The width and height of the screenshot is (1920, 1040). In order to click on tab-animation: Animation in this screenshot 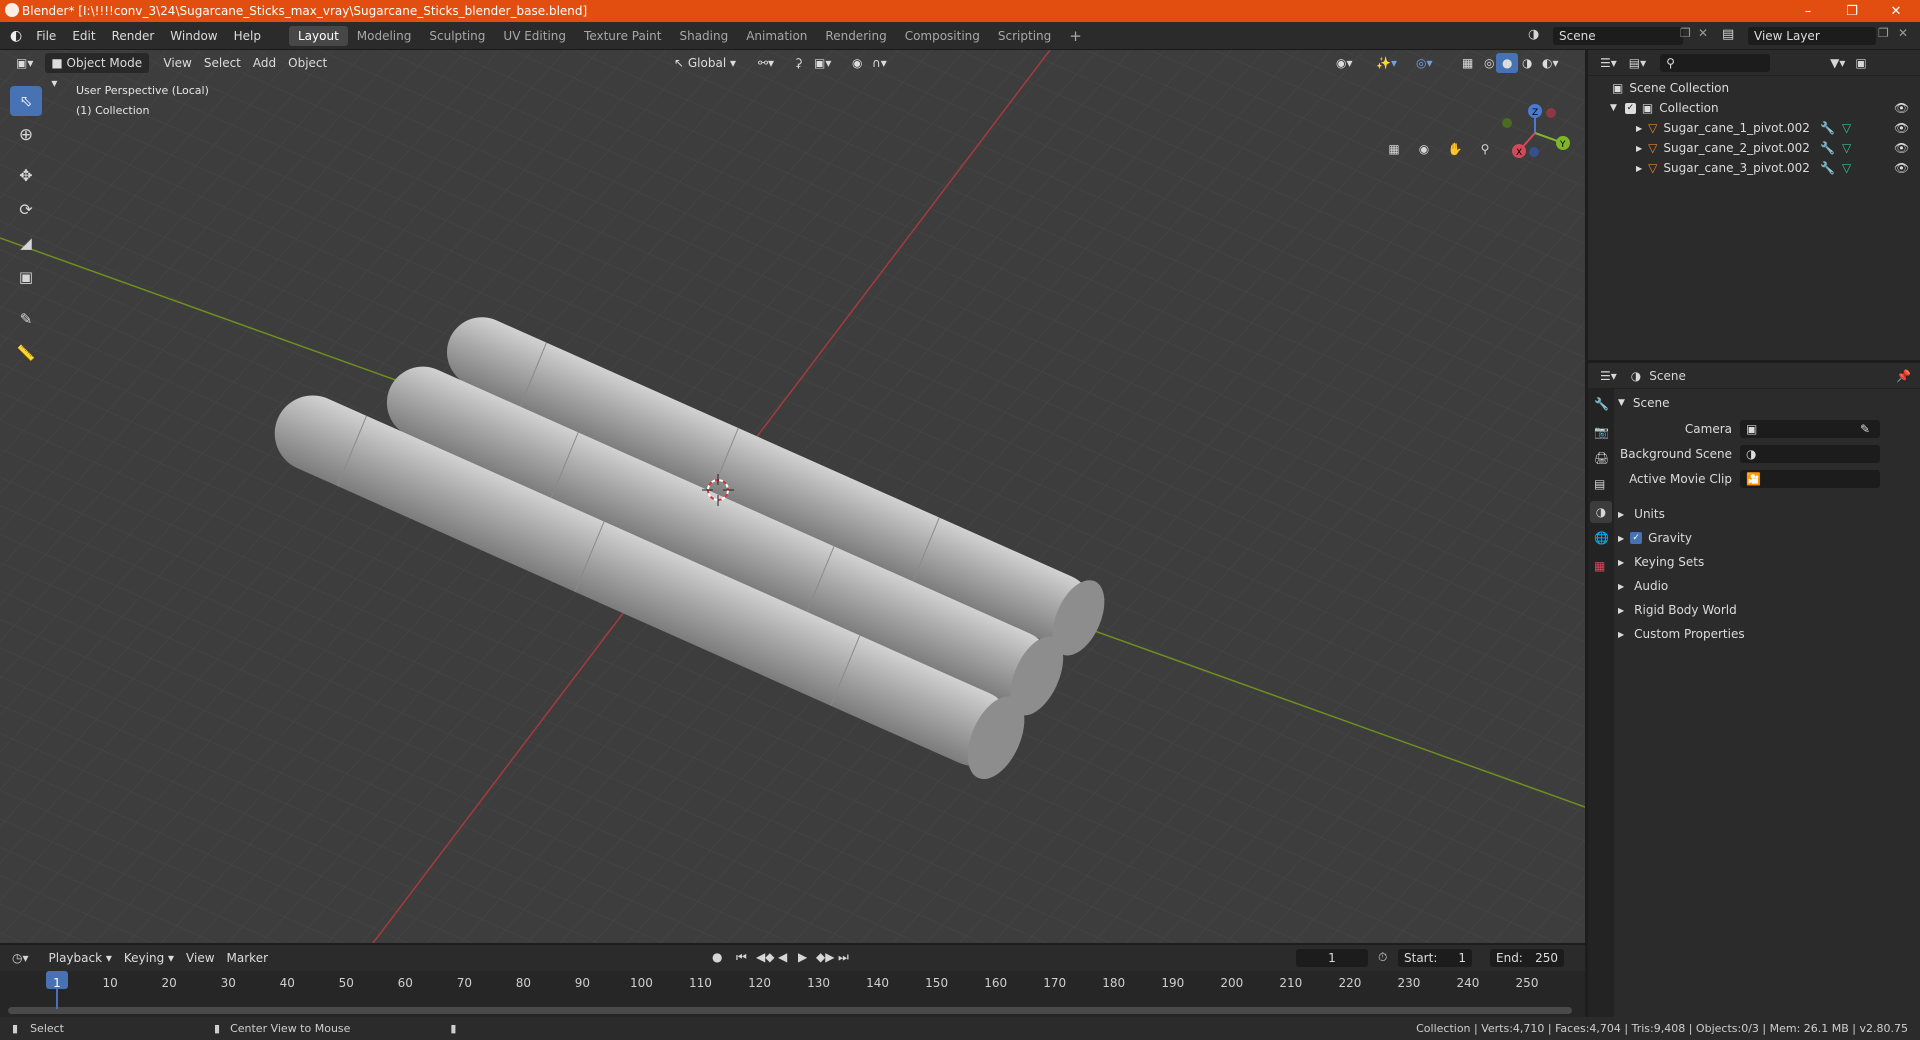, I will do `click(776, 36)`.